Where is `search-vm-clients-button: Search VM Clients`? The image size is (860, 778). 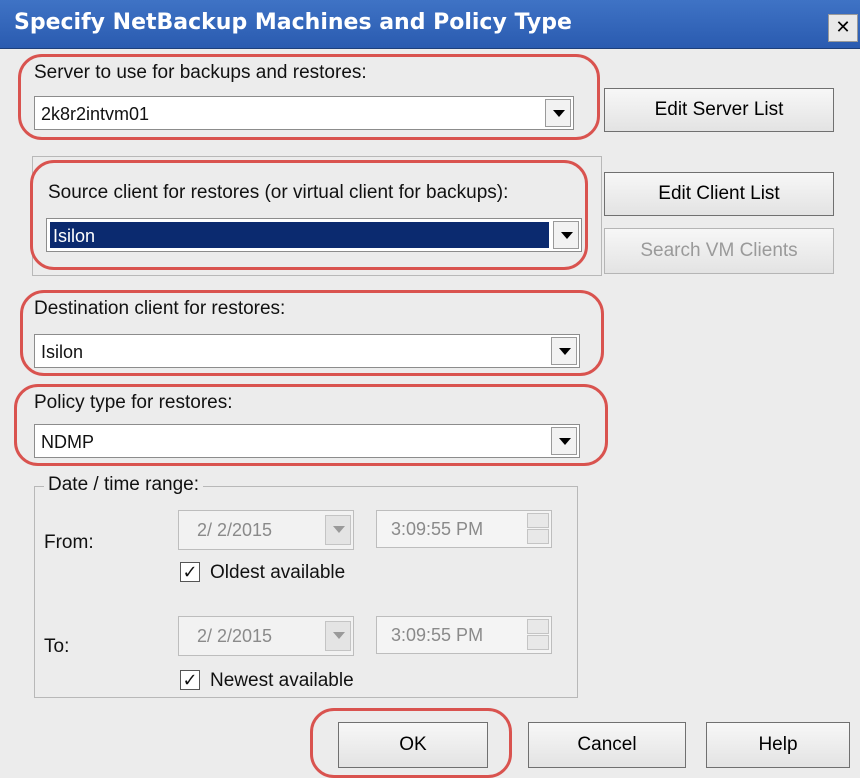
search-vm-clients-button: Search VM Clients is located at coordinates (719, 251).